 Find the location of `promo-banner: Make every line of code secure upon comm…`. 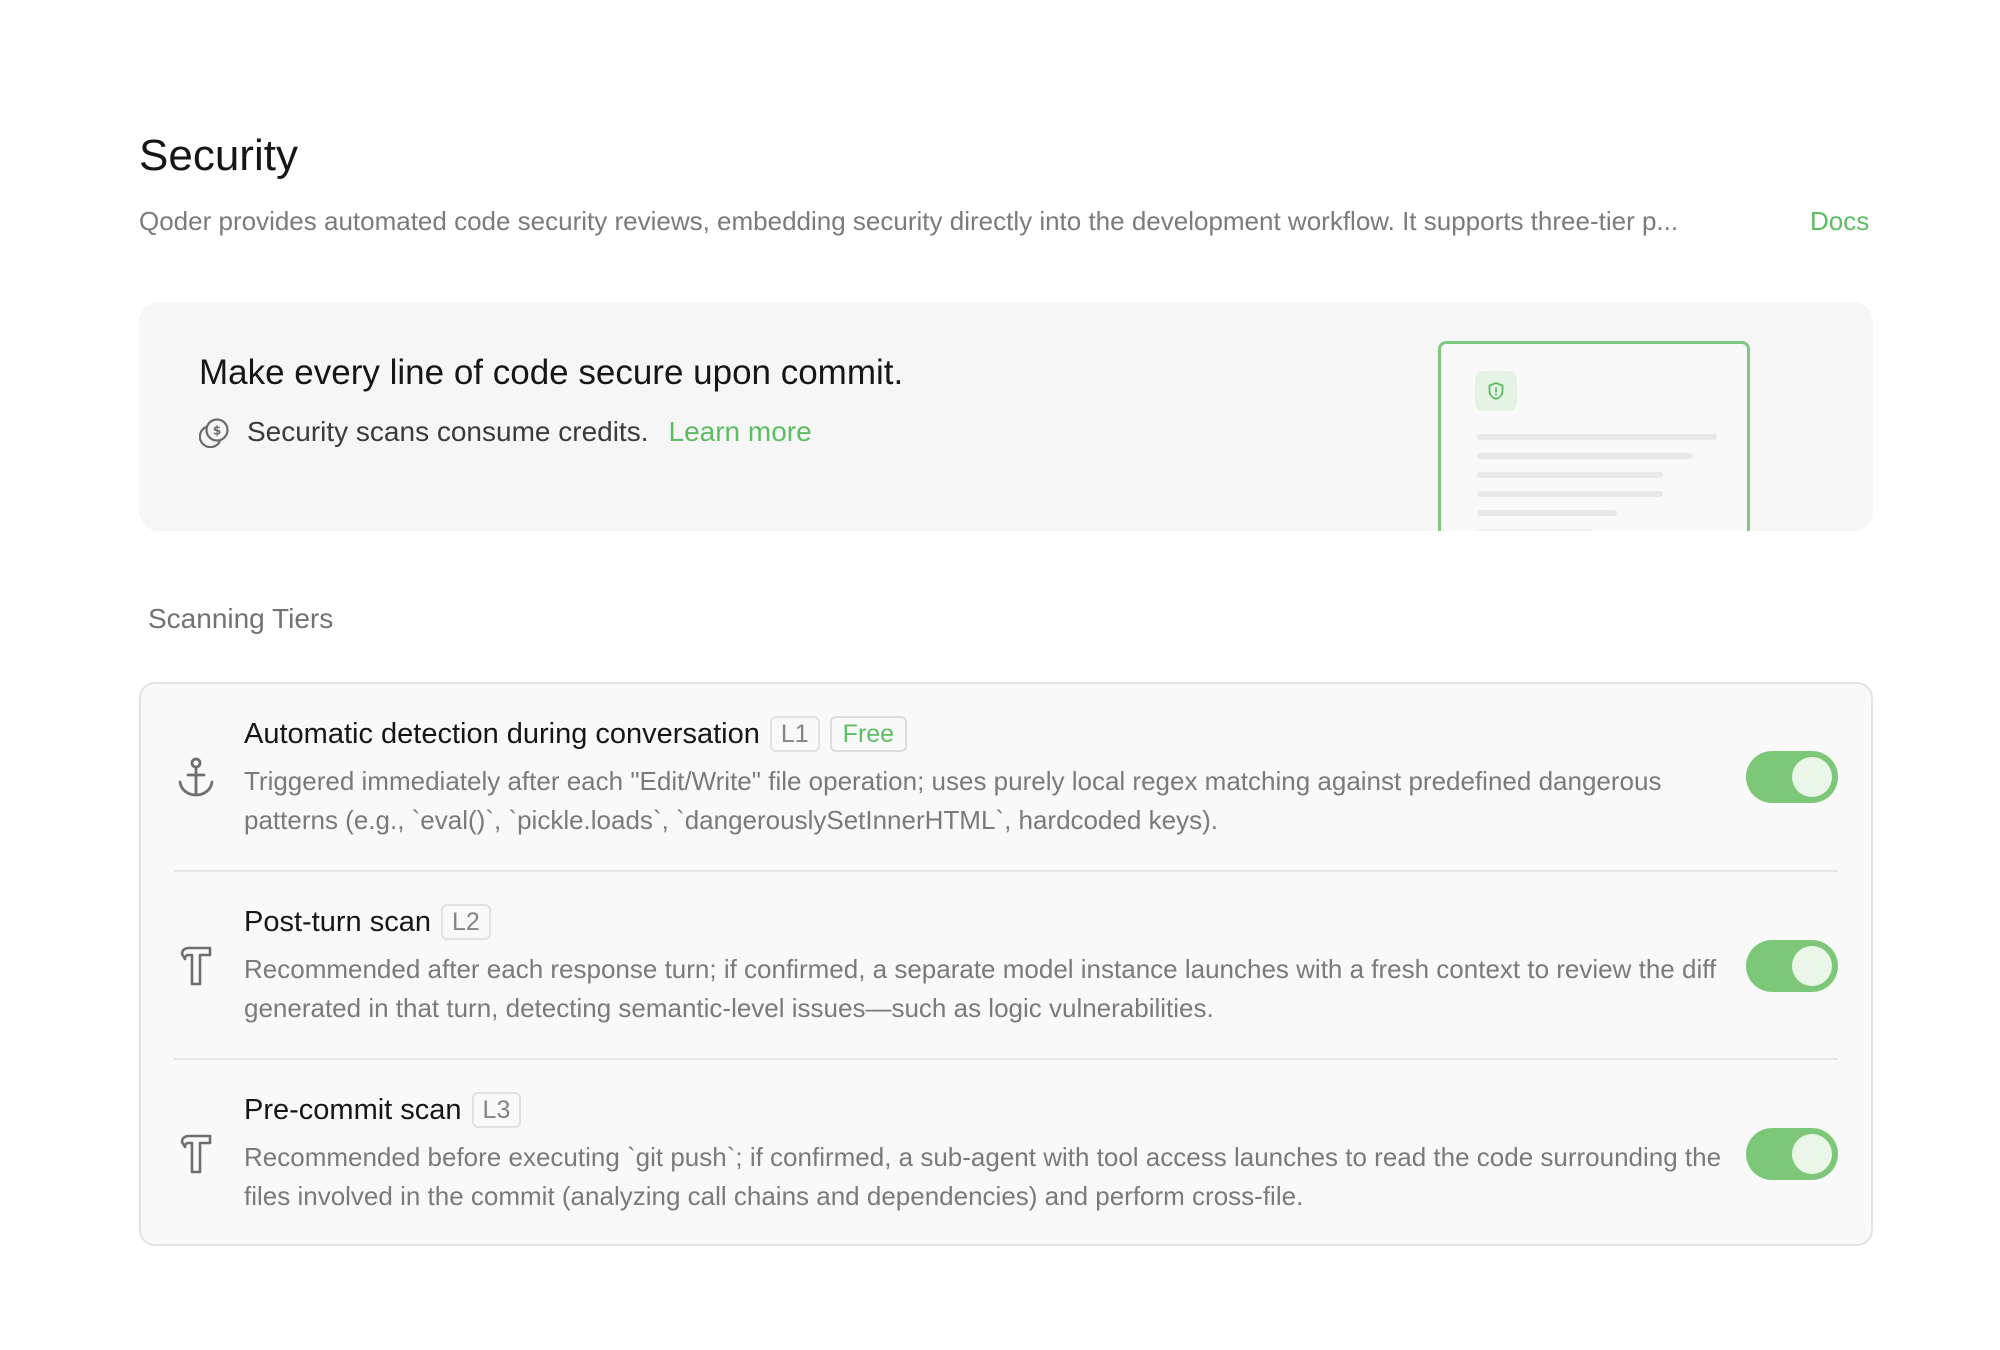

promo-banner: Make every line of code secure upon comm… is located at coordinates (1006, 416).